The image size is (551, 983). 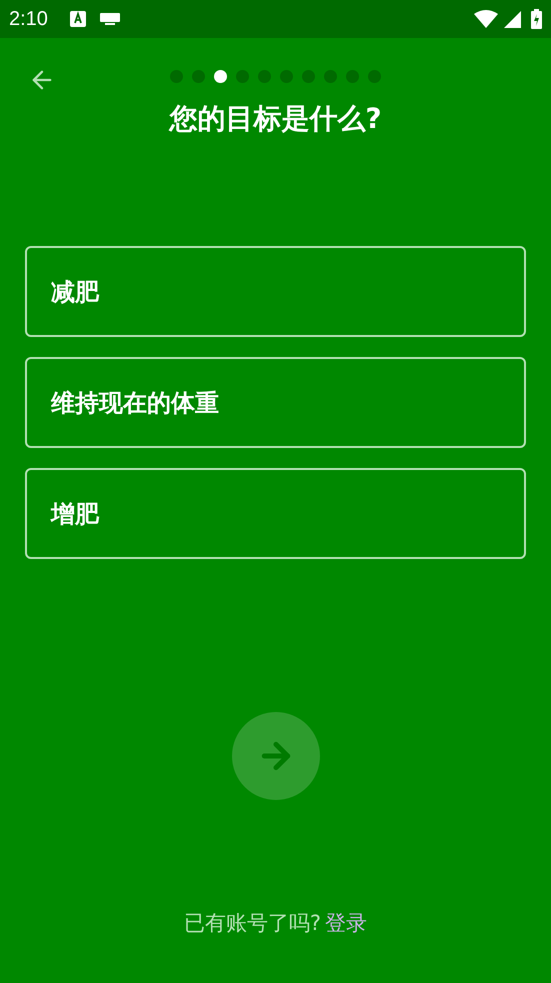 What do you see at coordinates (536, 19) in the screenshot?
I see `battery-icon` at bounding box center [536, 19].